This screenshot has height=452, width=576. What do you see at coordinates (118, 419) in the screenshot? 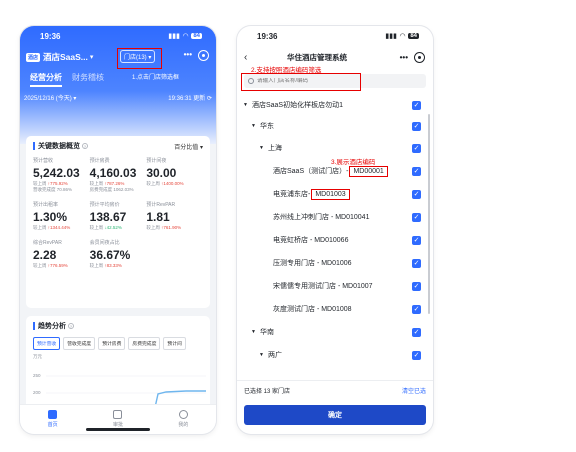
I see `tab-approval: 审批` at bounding box center [118, 419].